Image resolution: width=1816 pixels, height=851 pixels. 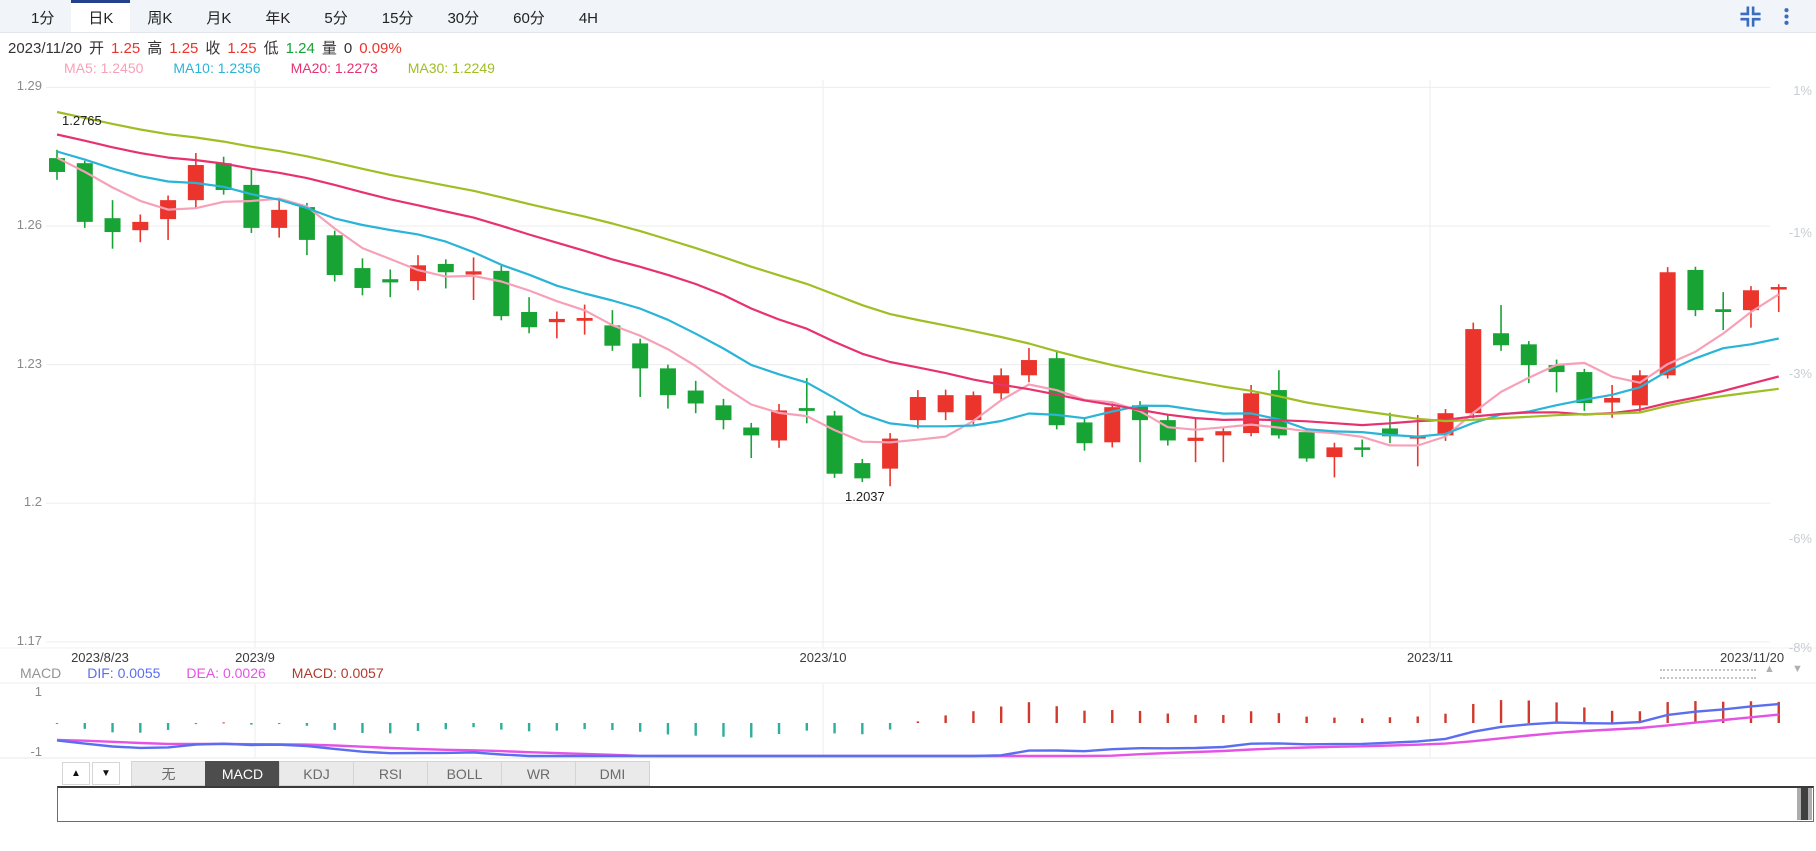 What do you see at coordinates (612, 773) in the screenshot?
I see `indicator-tab: DMI` at bounding box center [612, 773].